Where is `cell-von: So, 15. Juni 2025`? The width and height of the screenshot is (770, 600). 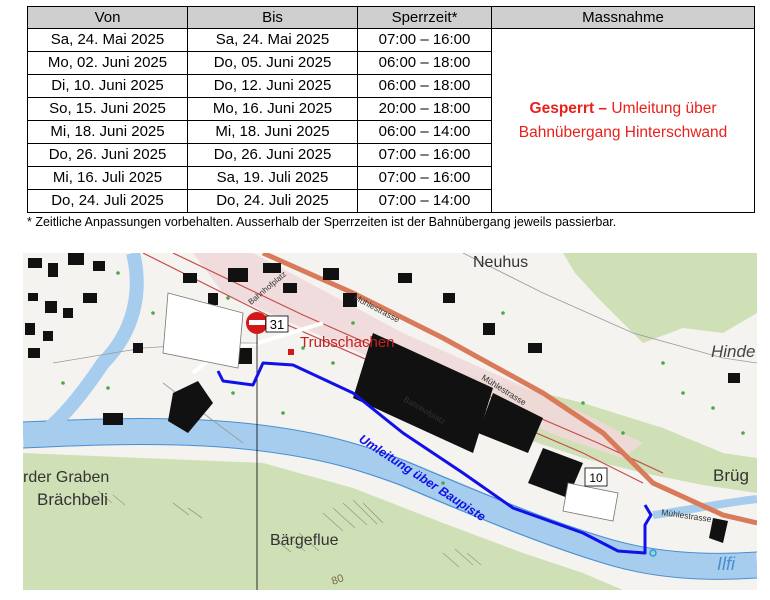
cell-von: So, 15. Juni 2025 is located at coordinates (107, 109).